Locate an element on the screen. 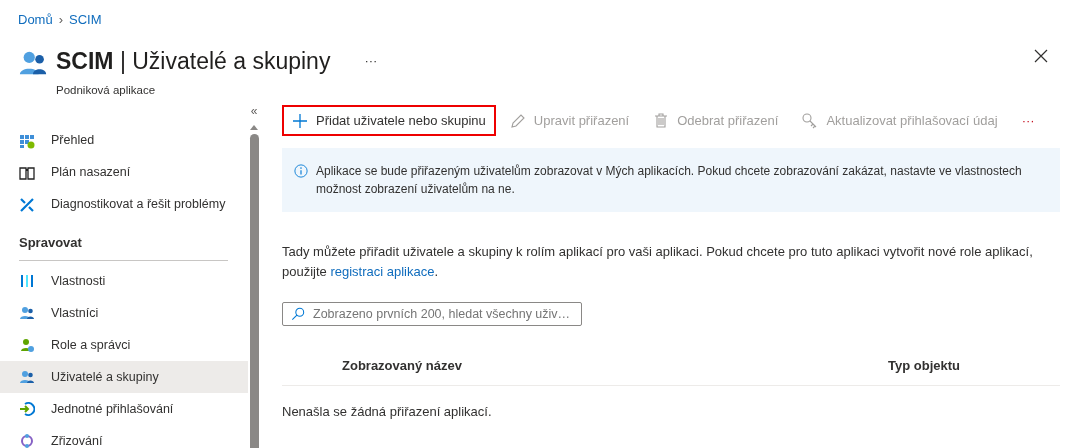 The image size is (1080, 448). person-icon is located at coordinates (27, 345).